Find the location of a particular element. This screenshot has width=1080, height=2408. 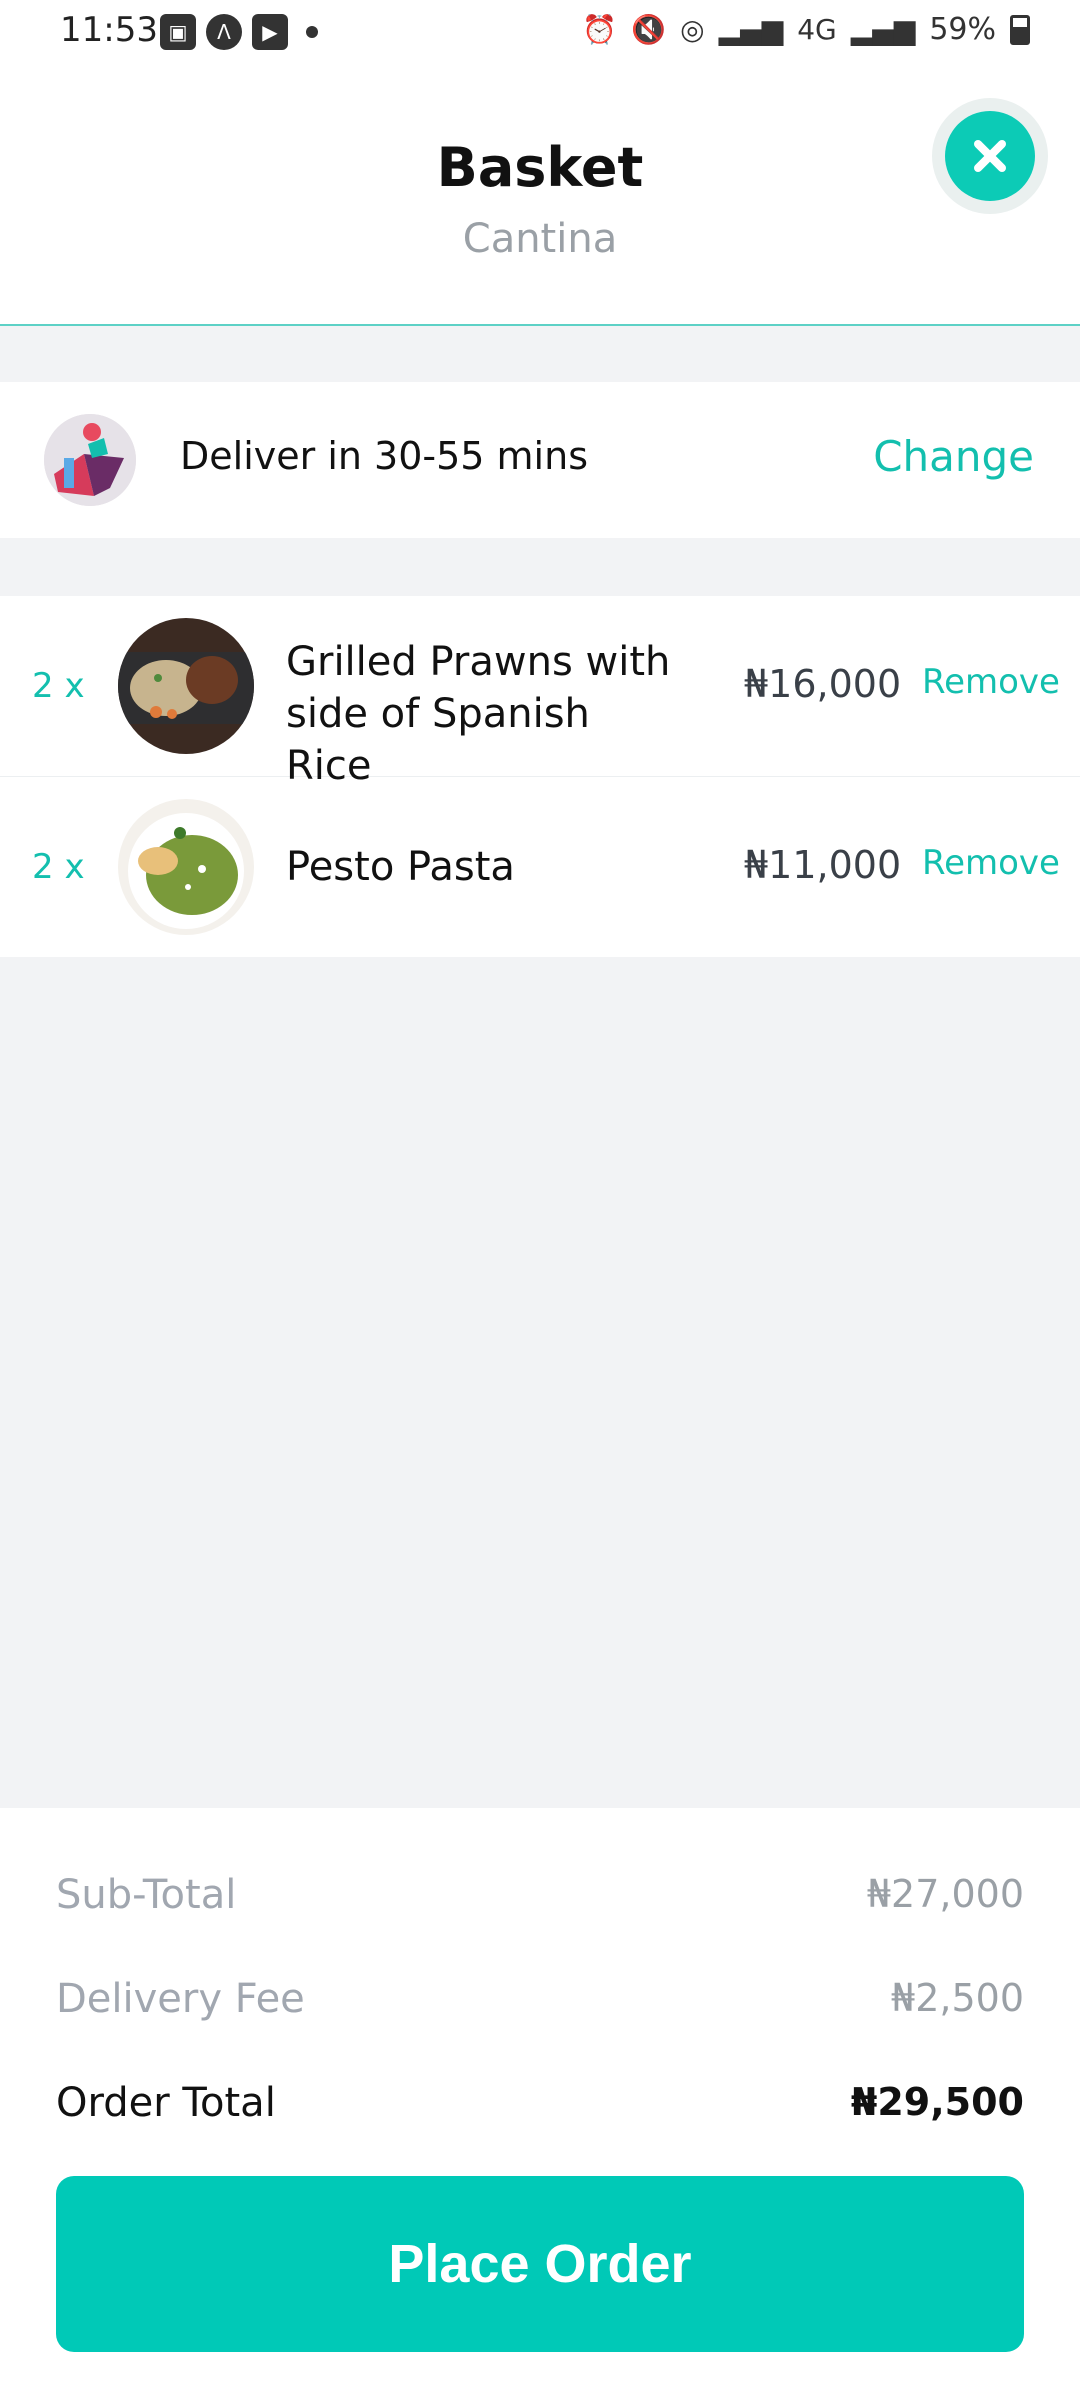

status-right-icons: ⏰ 🔇 ◎ ▂▄▆ 4G ▂▄▆ 59% is located at coordinates (806, 29).